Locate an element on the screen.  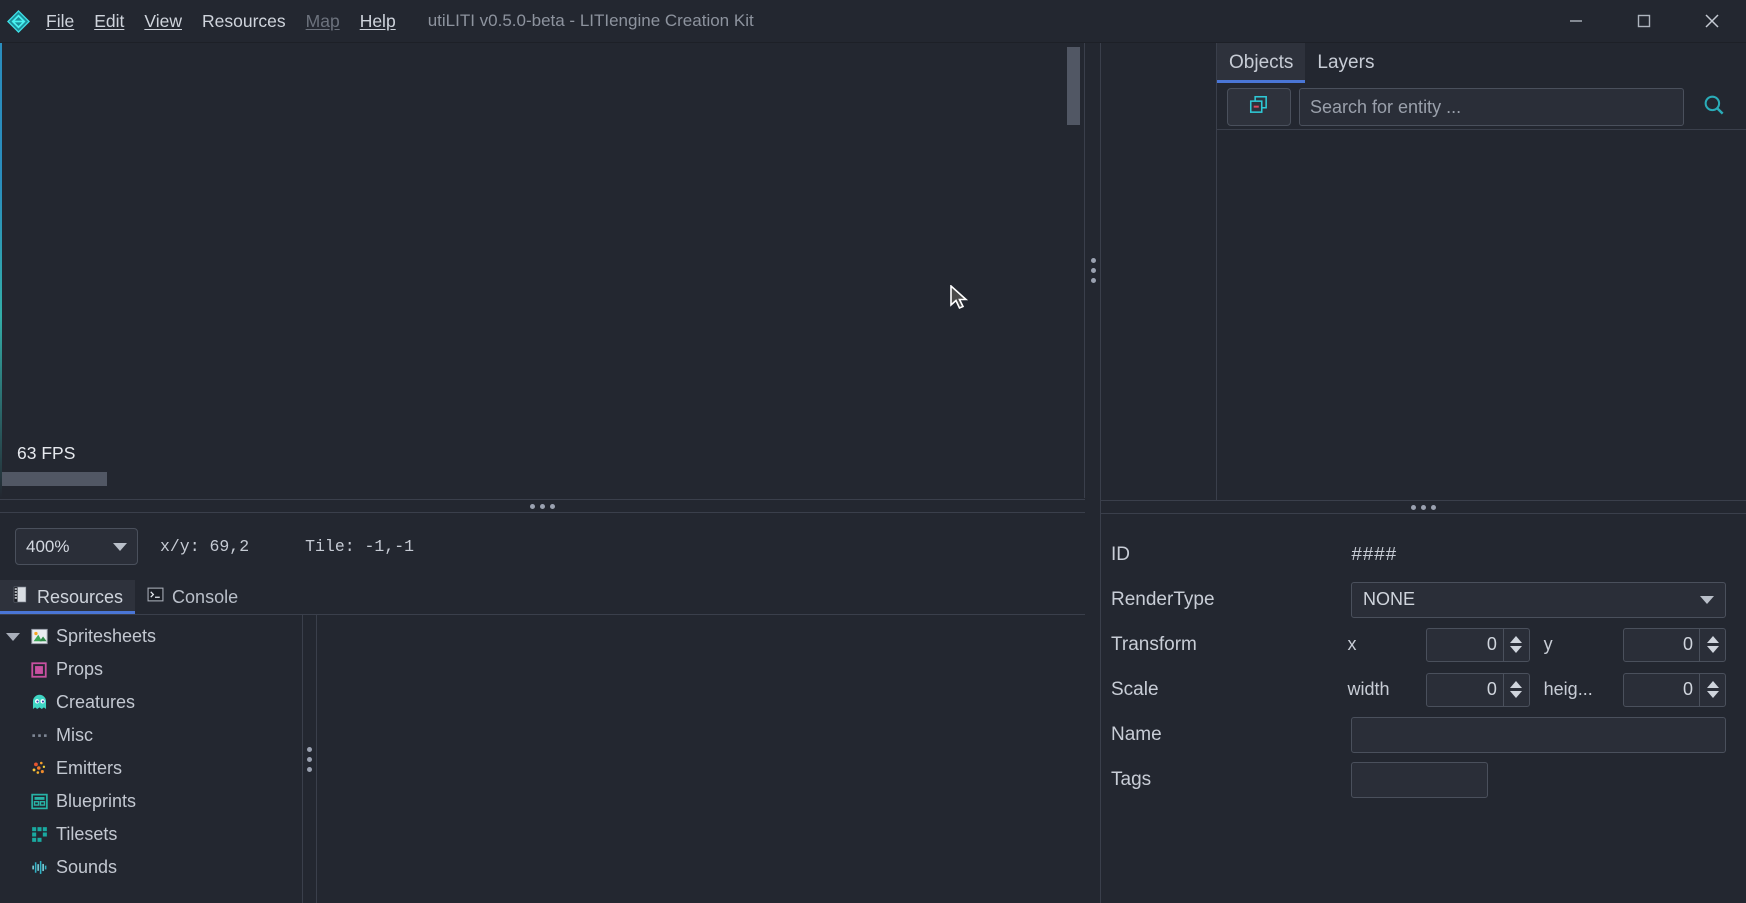
tree-node-blueprints: Blueprints is located at coordinates (151, 801).